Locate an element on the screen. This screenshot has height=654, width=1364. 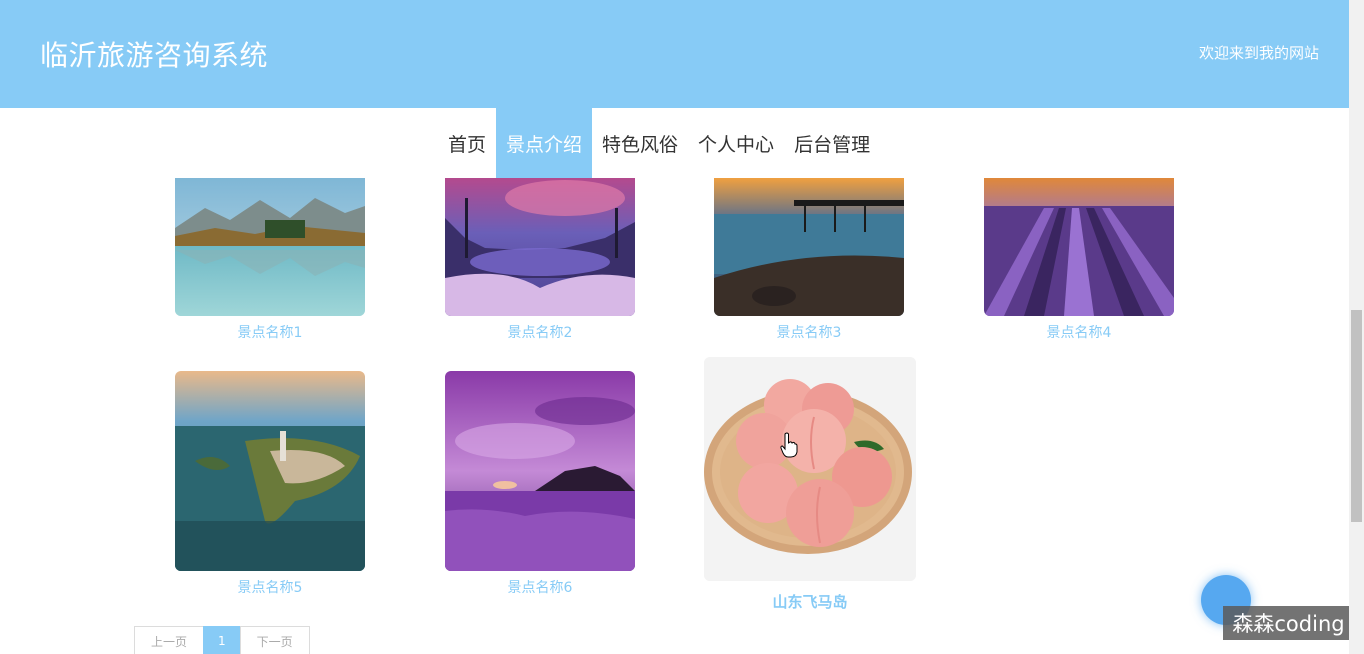
island-town-image is located at coordinates (270, 471).